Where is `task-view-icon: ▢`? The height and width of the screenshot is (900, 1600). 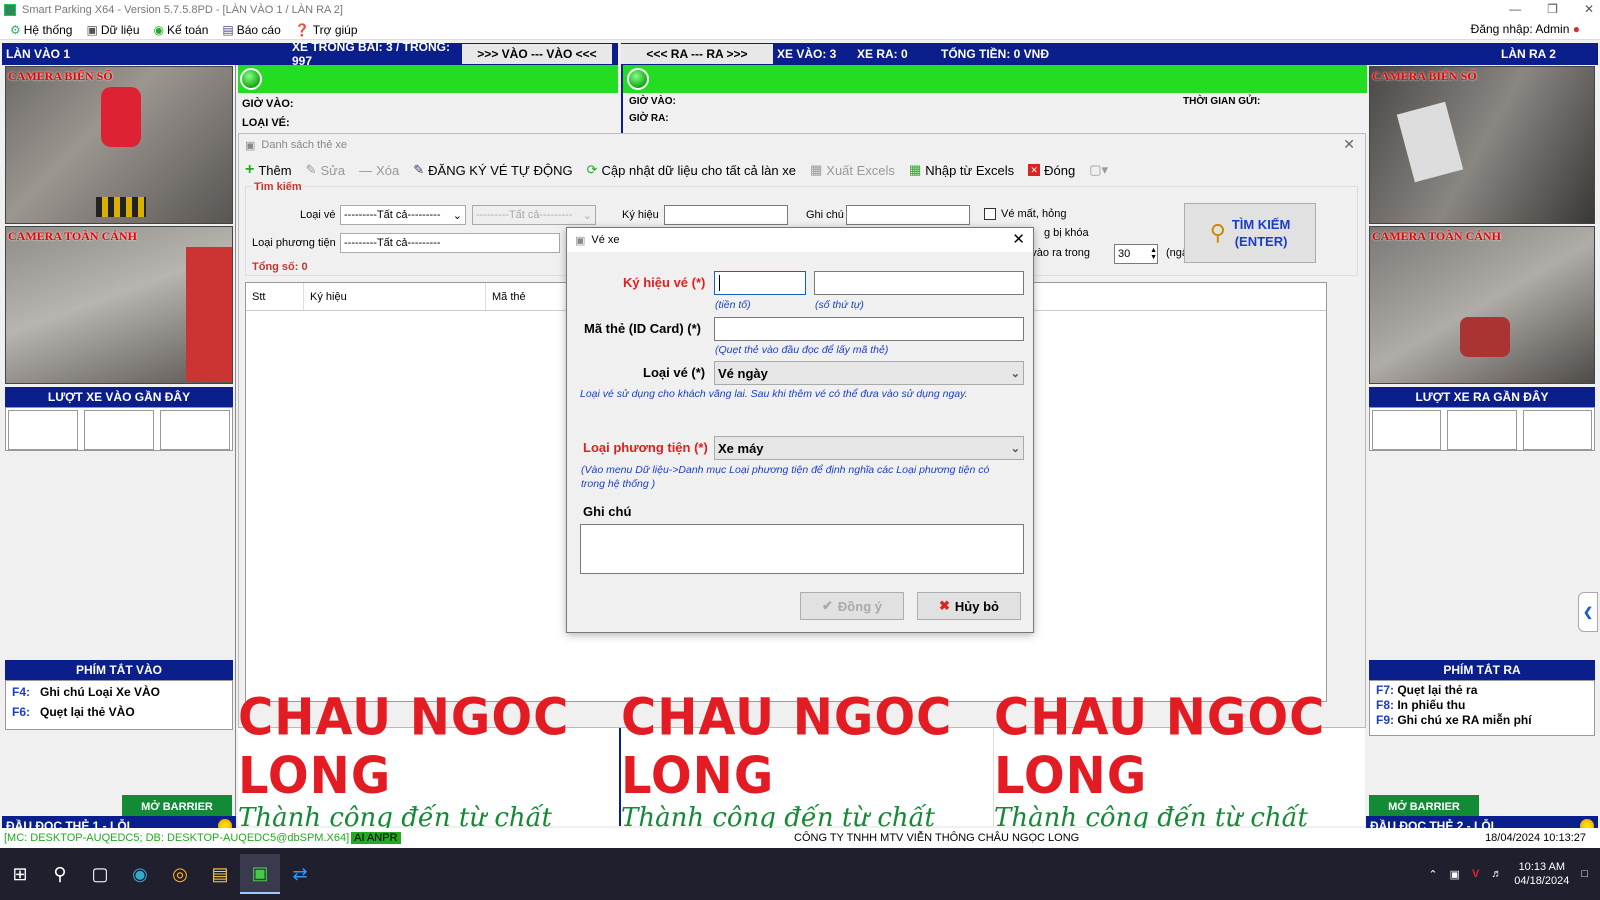 task-view-icon: ▢ is located at coordinates (100, 874).